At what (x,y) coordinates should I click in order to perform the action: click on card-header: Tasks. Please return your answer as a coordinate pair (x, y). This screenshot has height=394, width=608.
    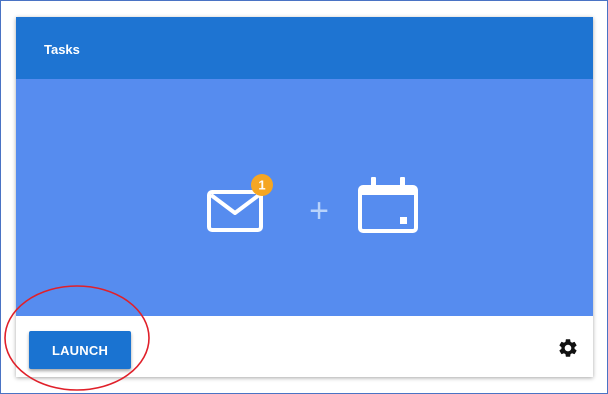
    Looking at the image, I should click on (304, 48).